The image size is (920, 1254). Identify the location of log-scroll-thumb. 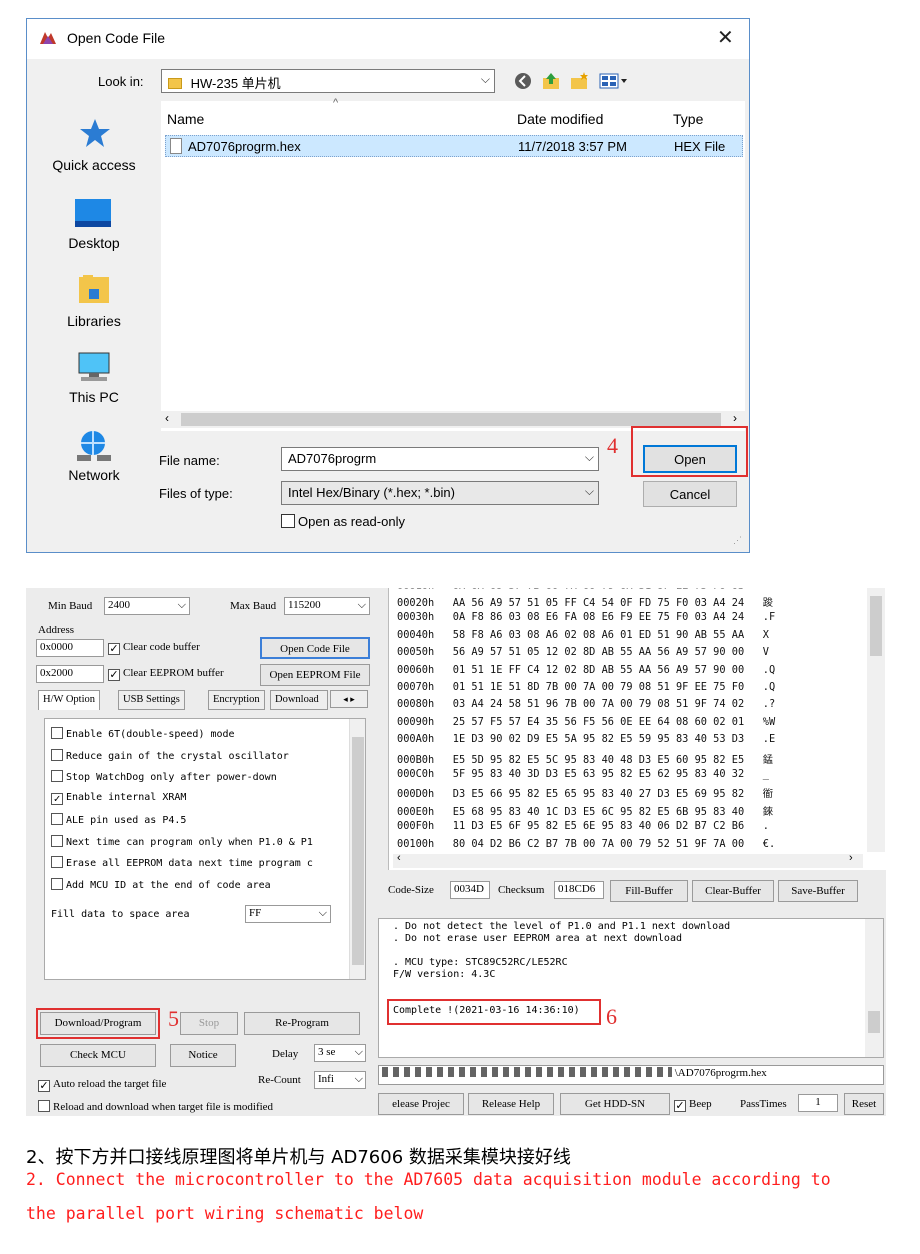
(874, 1022).